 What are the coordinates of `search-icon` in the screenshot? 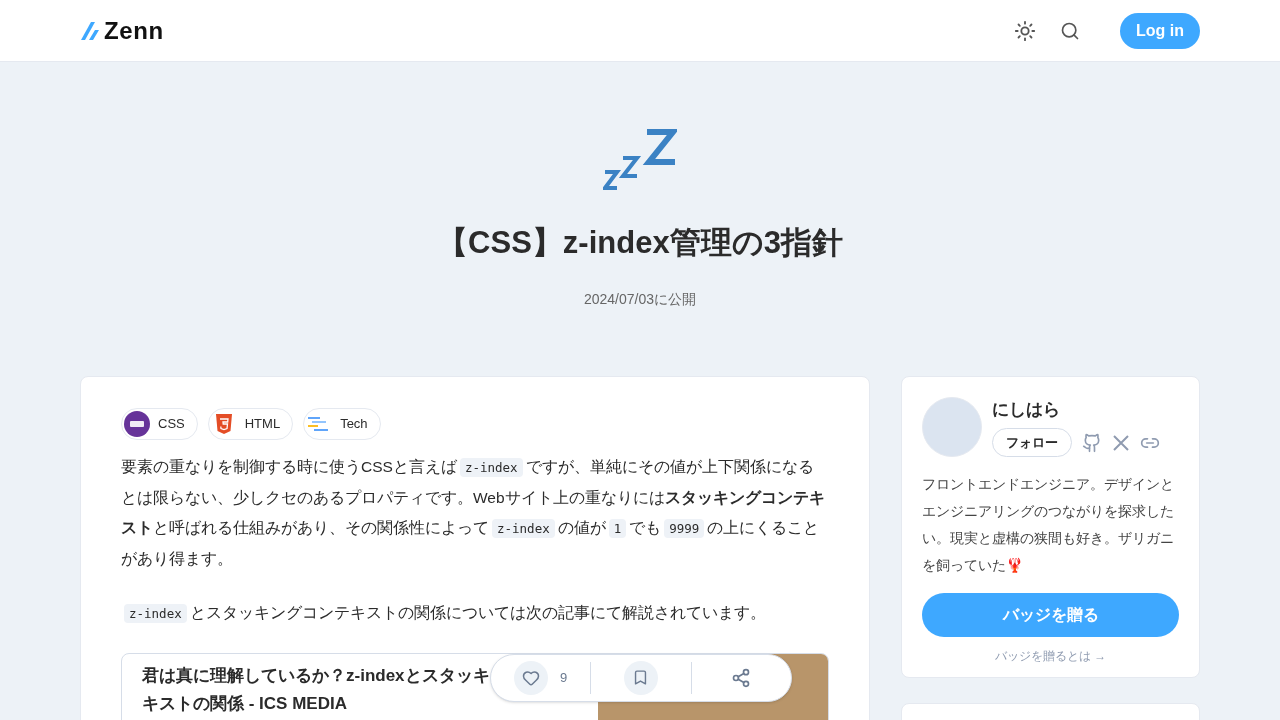 It's located at (1070, 30).